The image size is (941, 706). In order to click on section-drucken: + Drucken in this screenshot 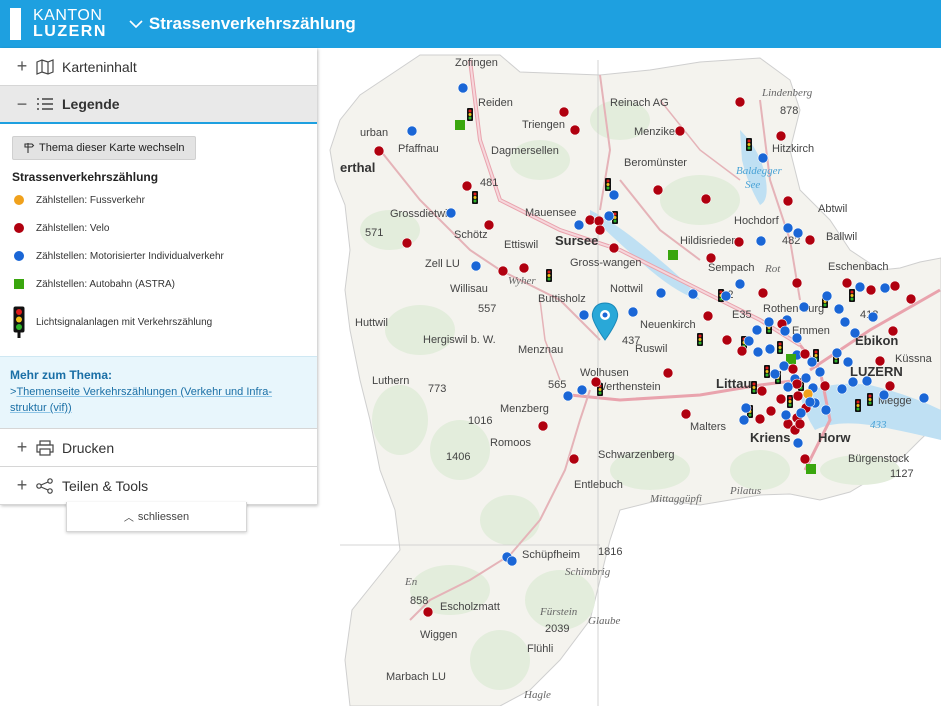, I will do `click(158, 448)`.